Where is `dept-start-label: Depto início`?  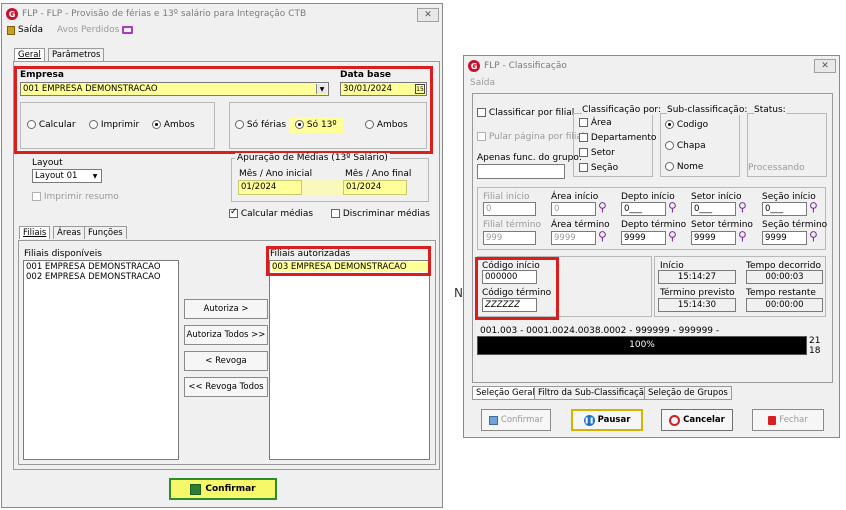 dept-start-label: Depto início is located at coordinates (648, 197).